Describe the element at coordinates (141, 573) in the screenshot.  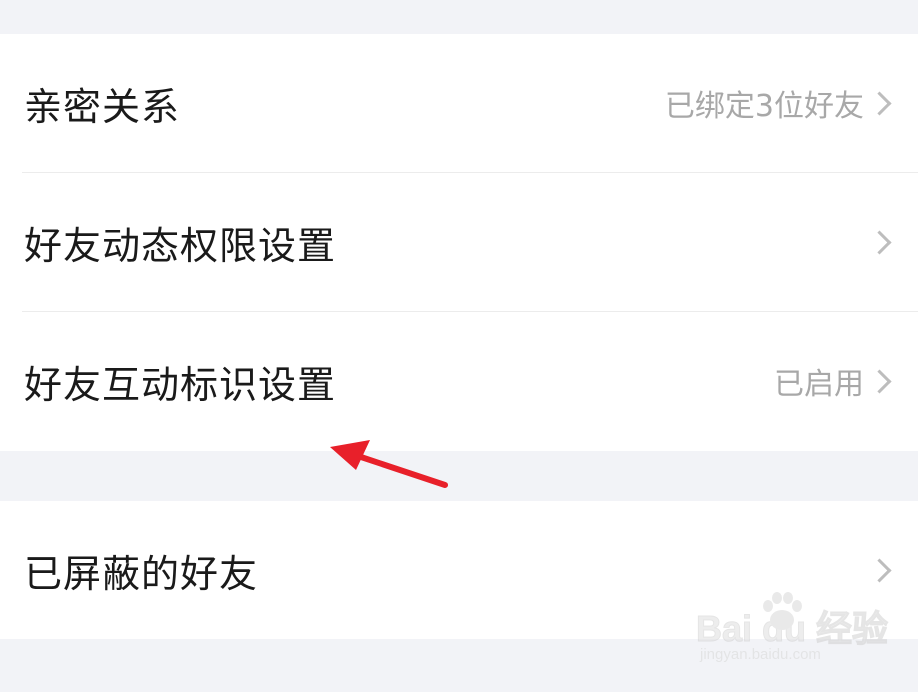
I see `row-label: 已屏蔽的好友` at that location.